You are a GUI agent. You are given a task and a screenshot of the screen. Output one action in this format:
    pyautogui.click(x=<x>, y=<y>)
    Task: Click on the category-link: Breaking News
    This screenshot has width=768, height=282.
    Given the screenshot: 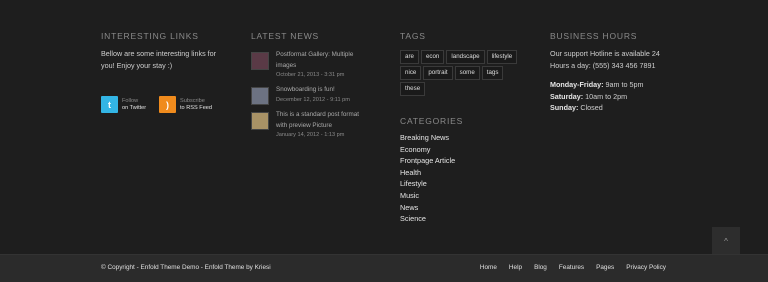 What is the action you would take?
    pyautogui.click(x=465, y=138)
    